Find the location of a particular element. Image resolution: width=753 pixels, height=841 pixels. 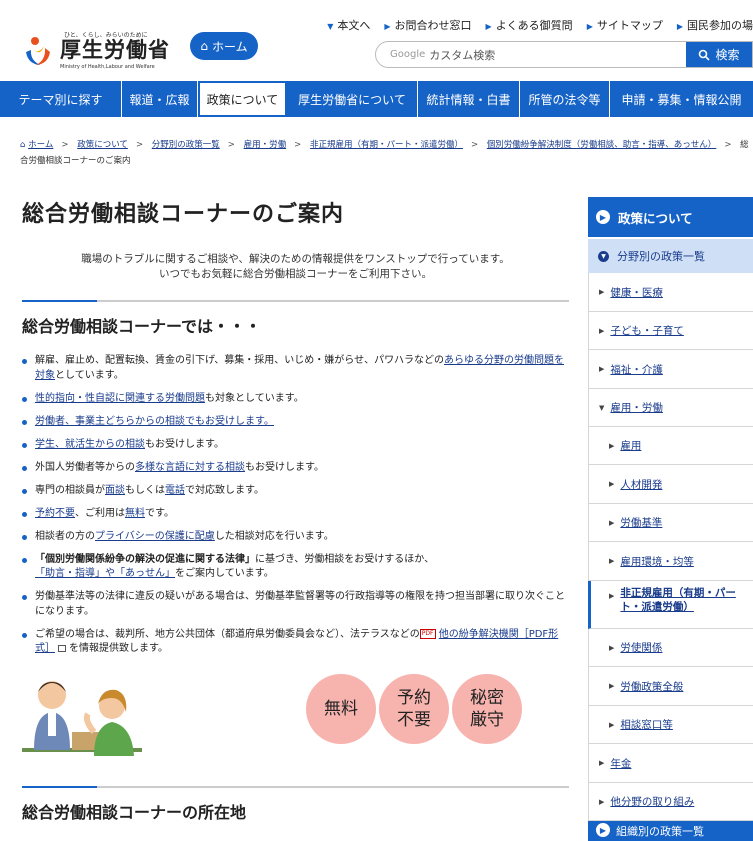

search-icon is located at coordinates (705, 55).